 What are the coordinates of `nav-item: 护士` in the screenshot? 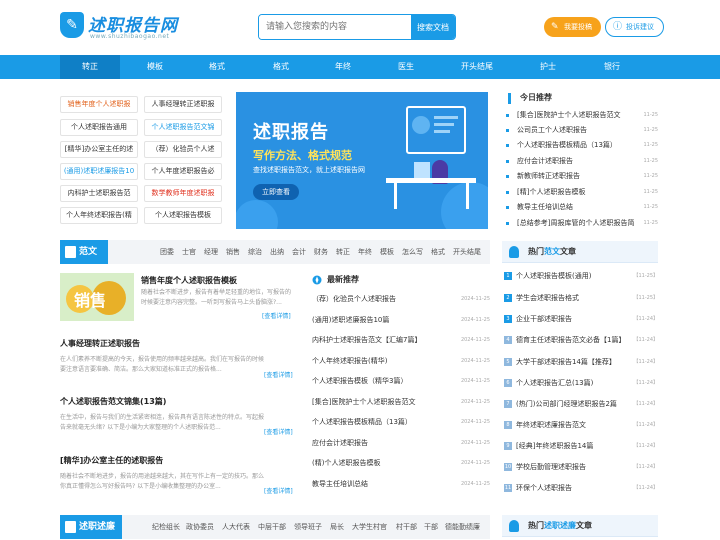 It's located at (548, 67).